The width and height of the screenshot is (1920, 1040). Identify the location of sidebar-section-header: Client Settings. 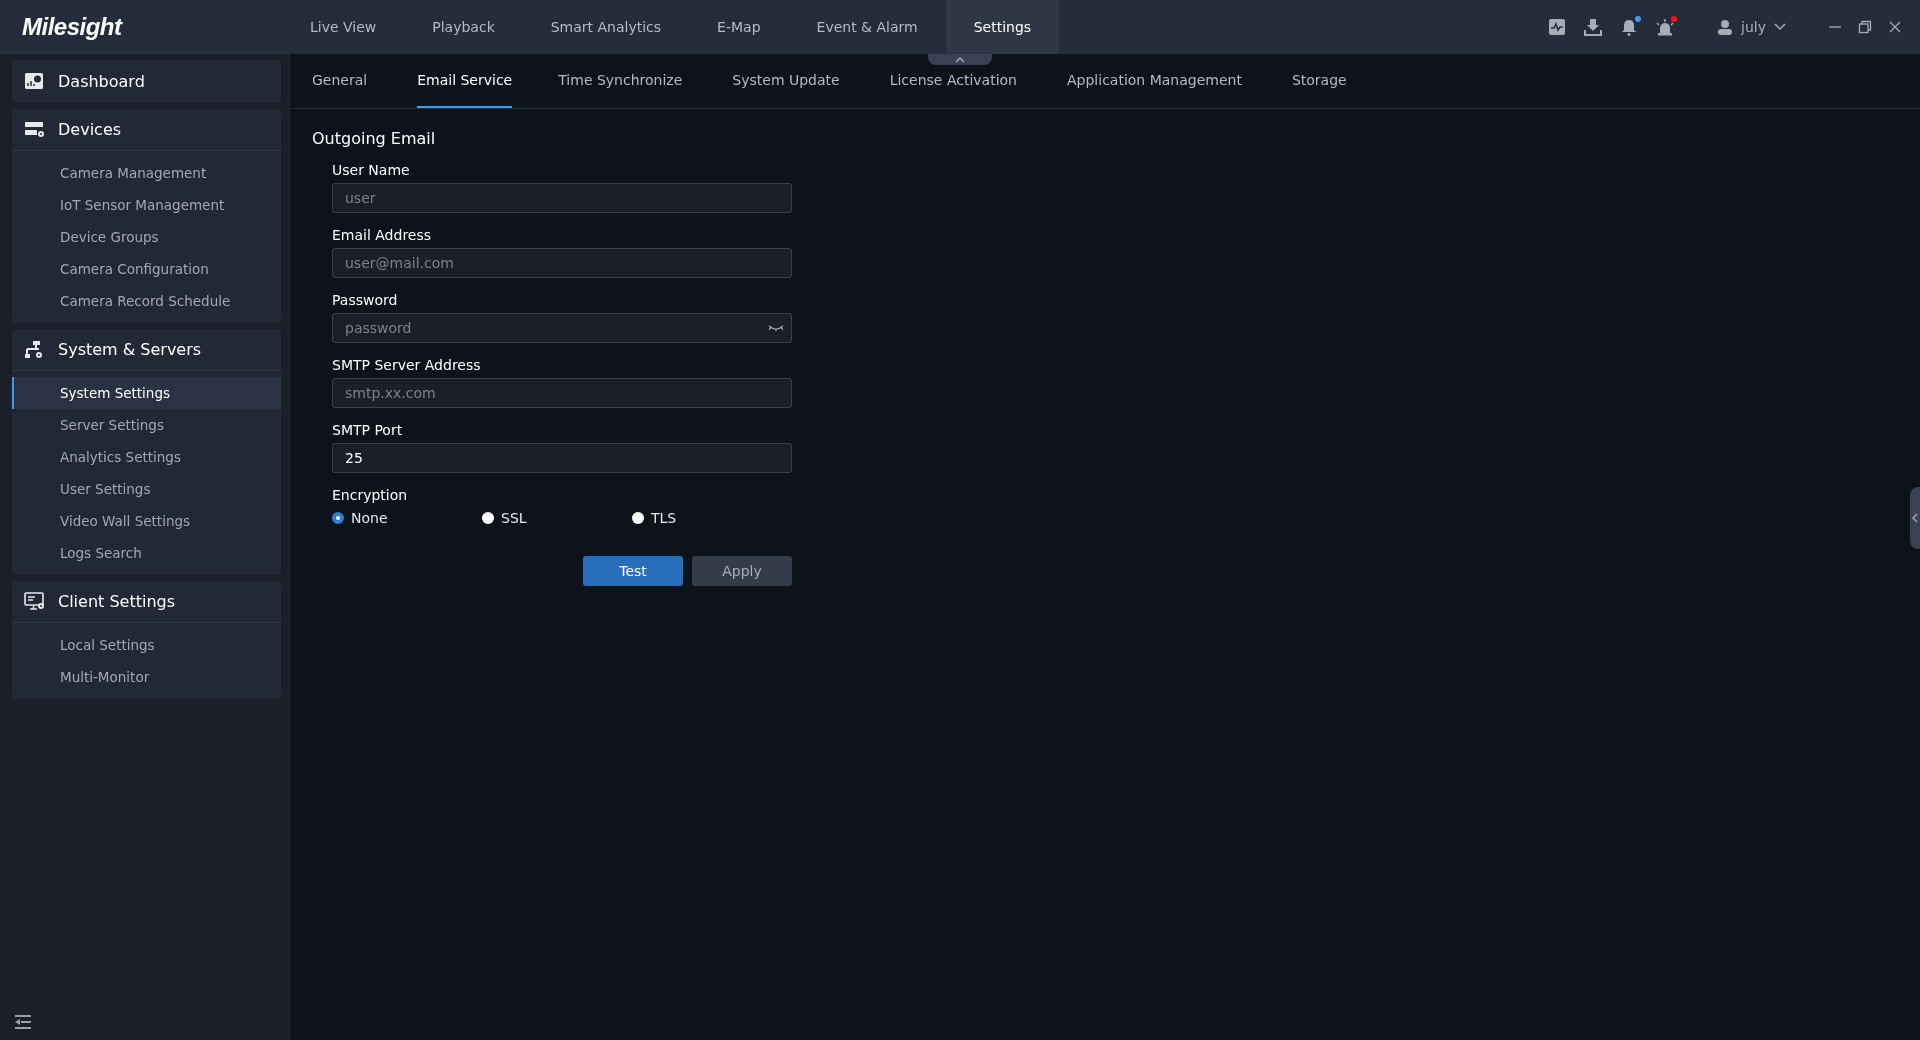
(146, 602).